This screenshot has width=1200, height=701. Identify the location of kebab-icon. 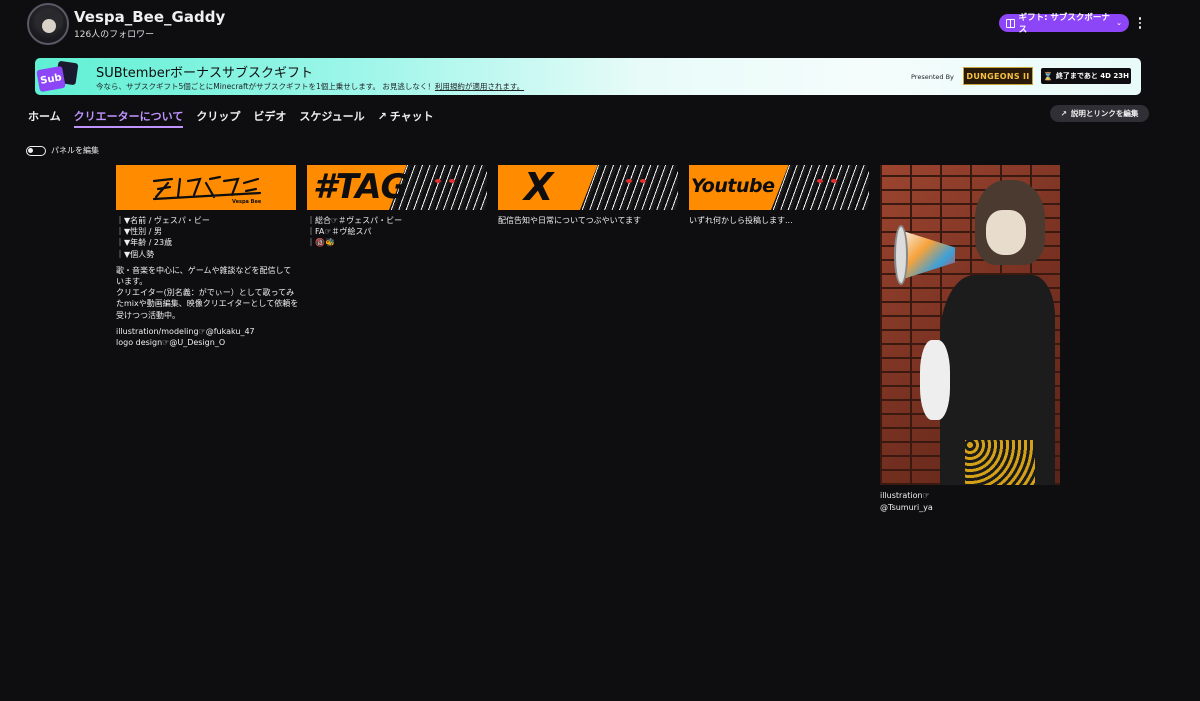
(1140, 23).